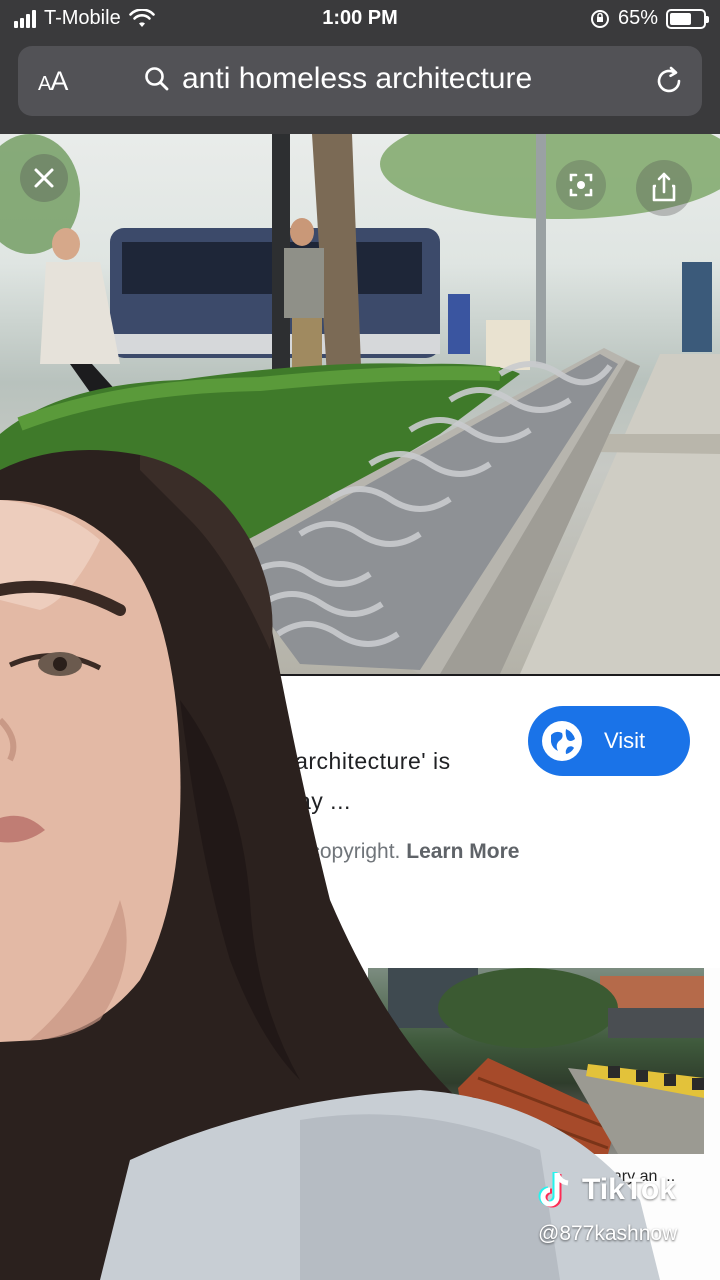 This screenshot has height=1280, width=720. What do you see at coordinates (546, 1061) in the screenshot?
I see `bench-photo` at bounding box center [546, 1061].